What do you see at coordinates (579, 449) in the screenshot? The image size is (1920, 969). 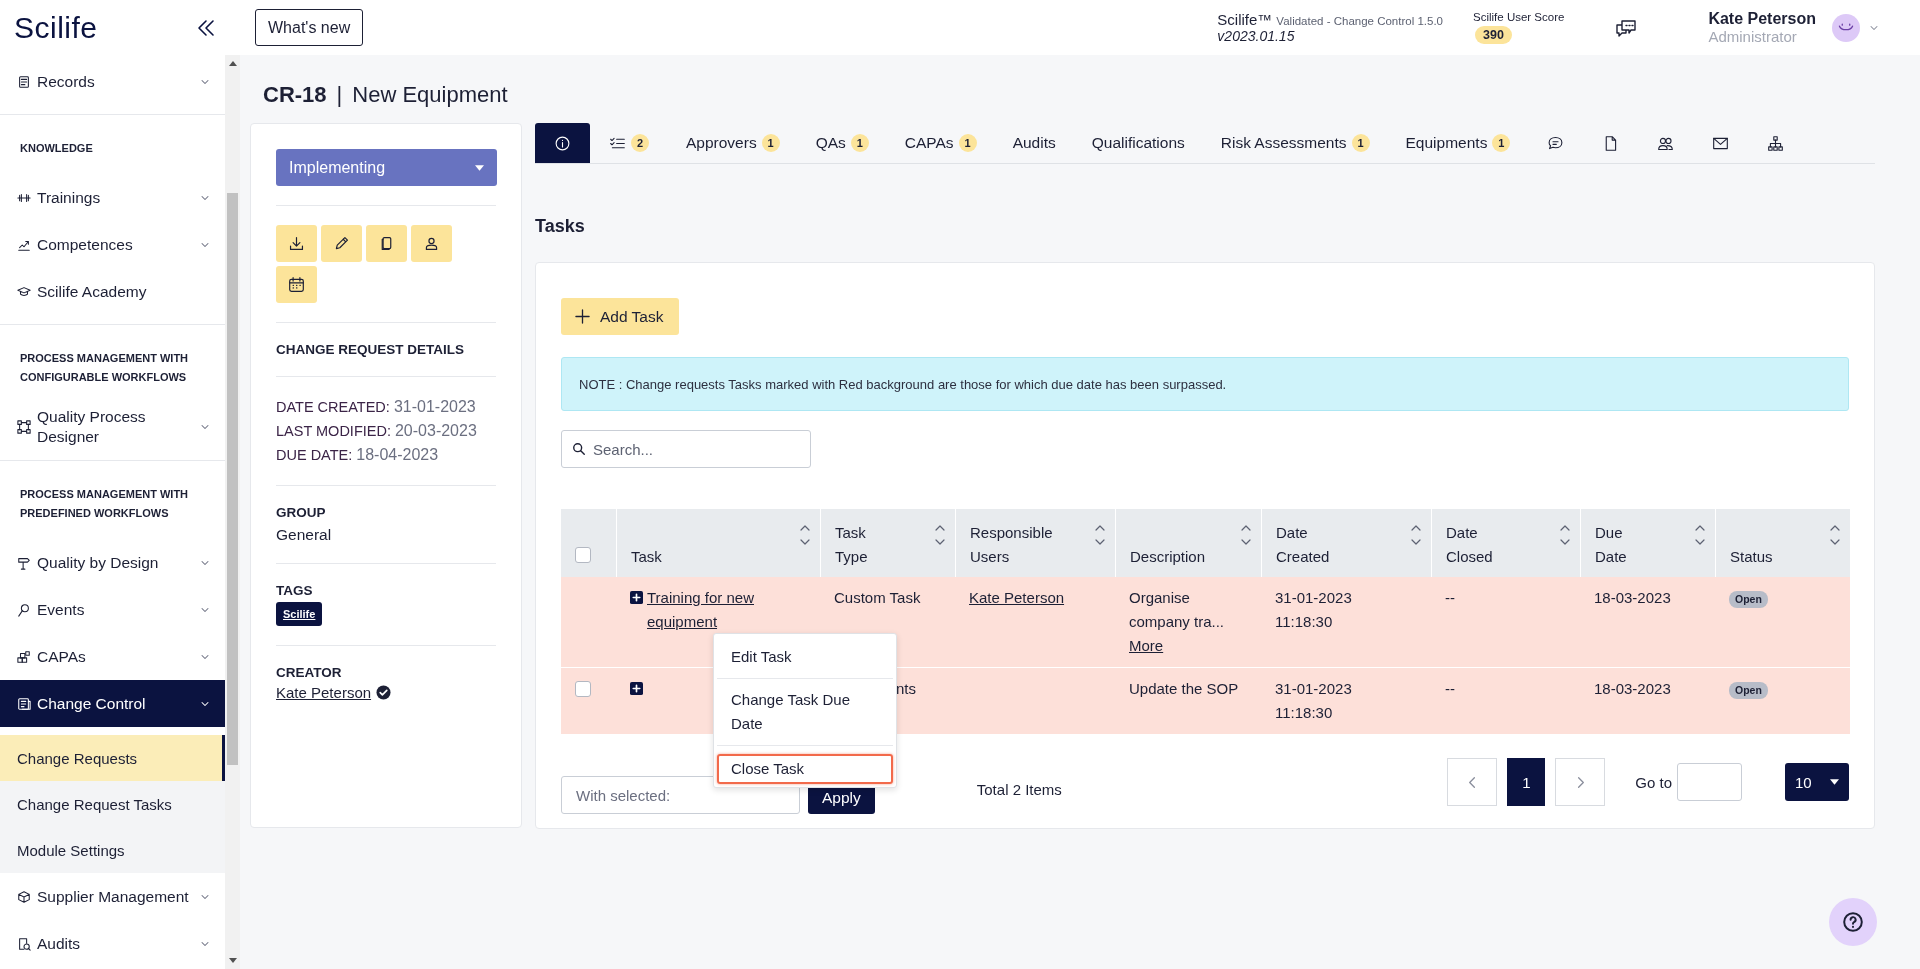 I see `search-icon` at bounding box center [579, 449].